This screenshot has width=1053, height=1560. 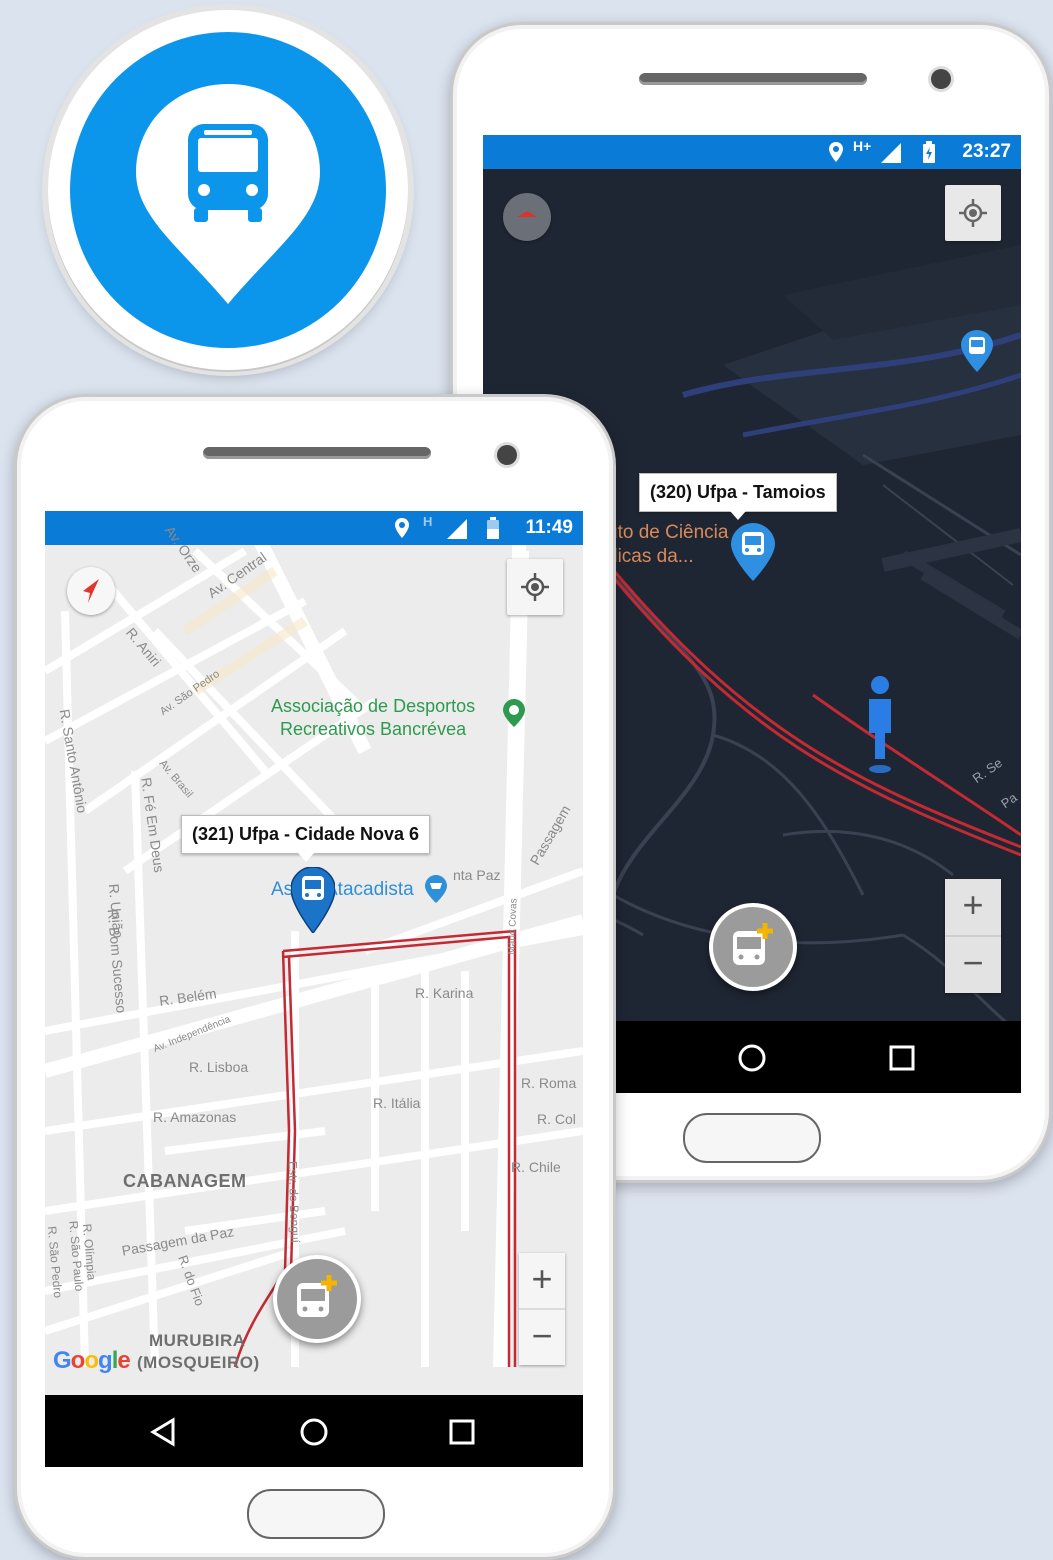 I want to click on status-time: 23:27, so click(x=986, y=151).